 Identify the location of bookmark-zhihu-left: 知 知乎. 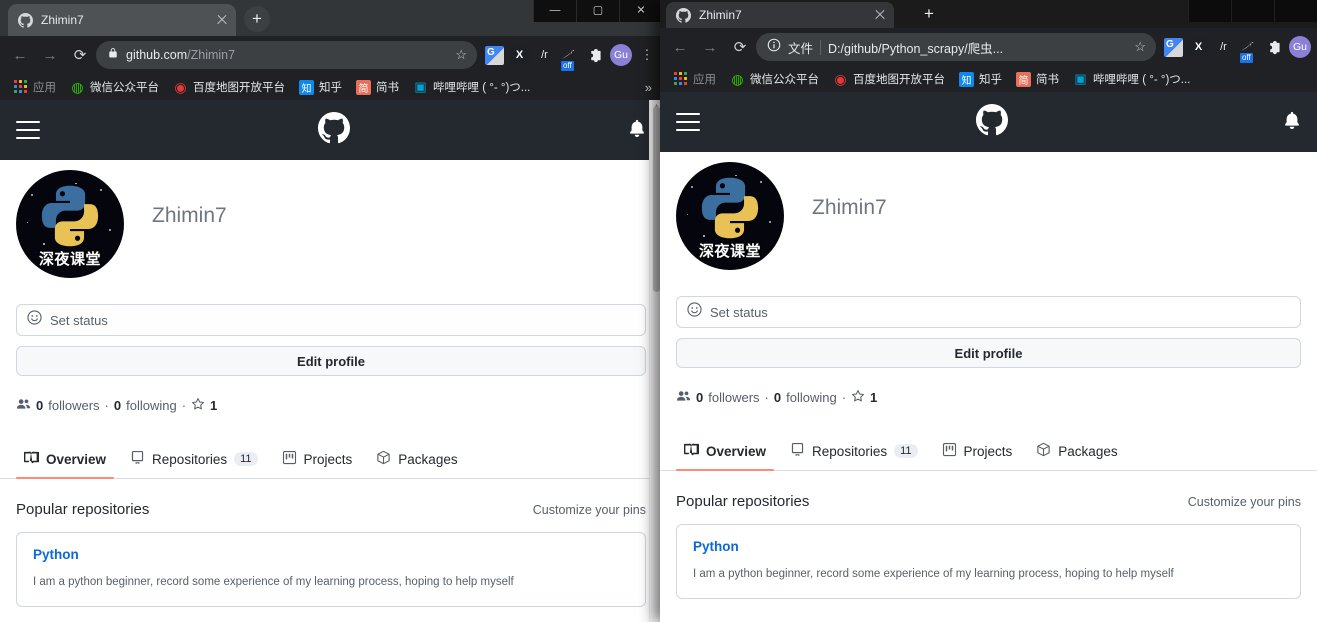
(320, 87).